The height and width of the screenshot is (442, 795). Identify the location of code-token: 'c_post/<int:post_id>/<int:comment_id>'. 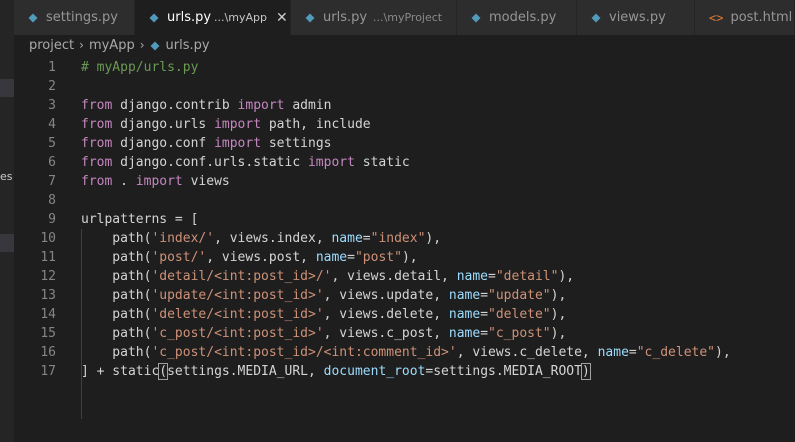
(304, 352).